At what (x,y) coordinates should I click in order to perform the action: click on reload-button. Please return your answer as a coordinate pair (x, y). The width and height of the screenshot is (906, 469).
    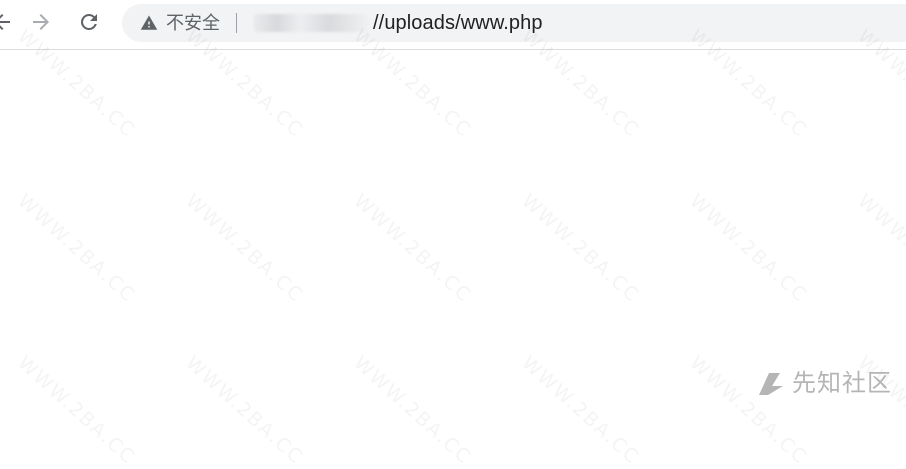
    Looking at the image, I should click on (89, 22).